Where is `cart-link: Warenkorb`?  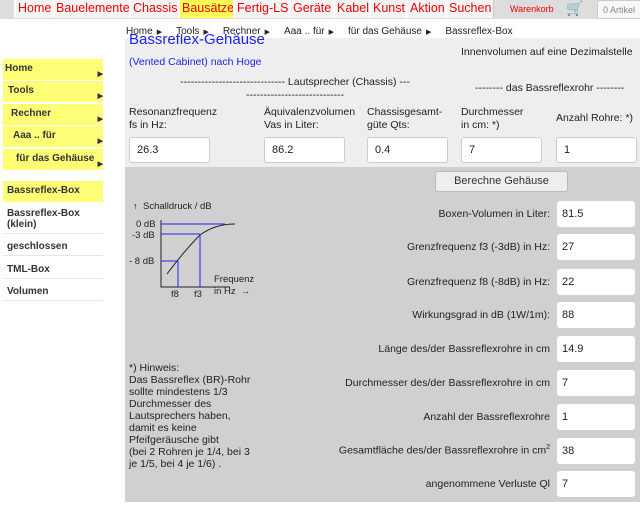 cart-link: Warenkorb is located at coordinates (532, 9).